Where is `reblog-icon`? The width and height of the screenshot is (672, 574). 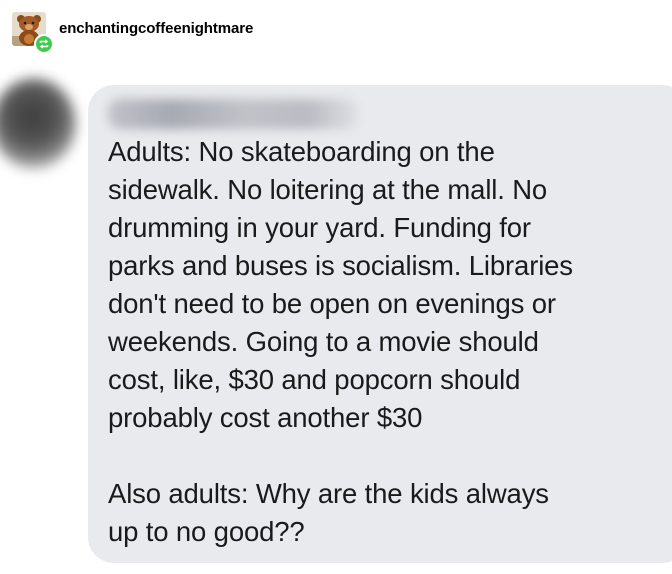
reblog-icon is located at coordinates (44, 44).